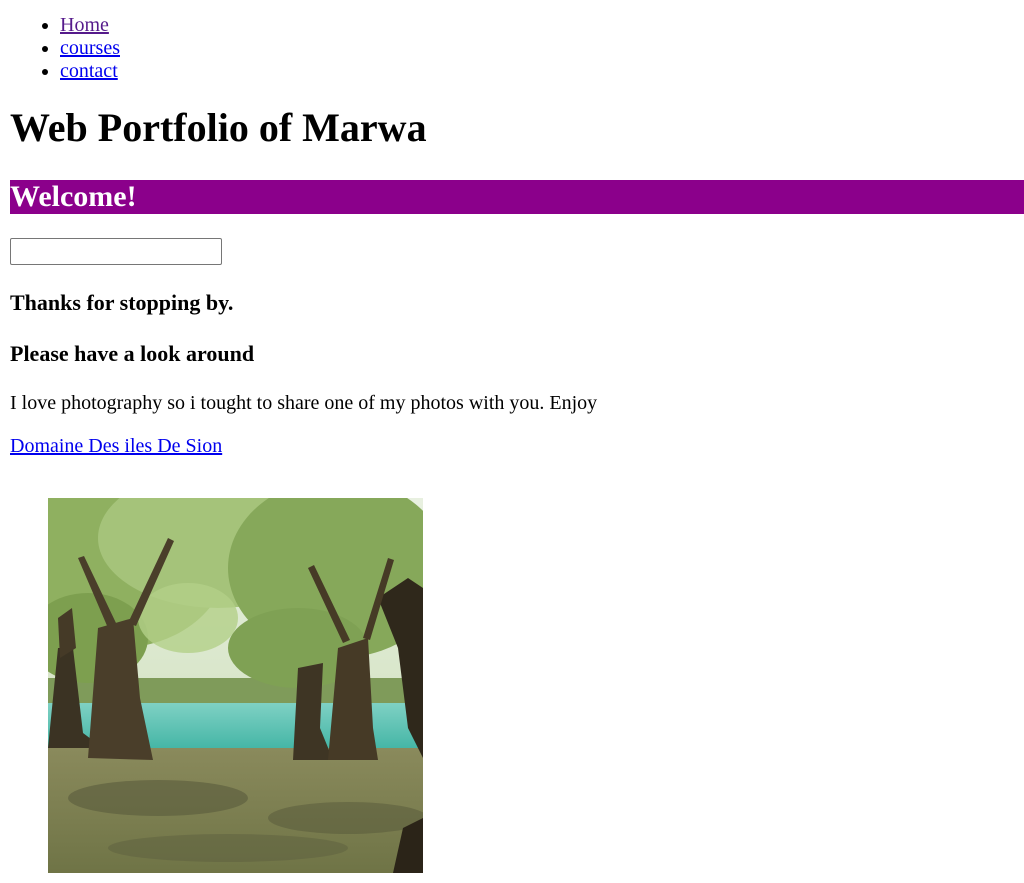  Describe the element at coordinates (542, 48) in the screenshot. I see `nav-item-courses: courses` at that location.